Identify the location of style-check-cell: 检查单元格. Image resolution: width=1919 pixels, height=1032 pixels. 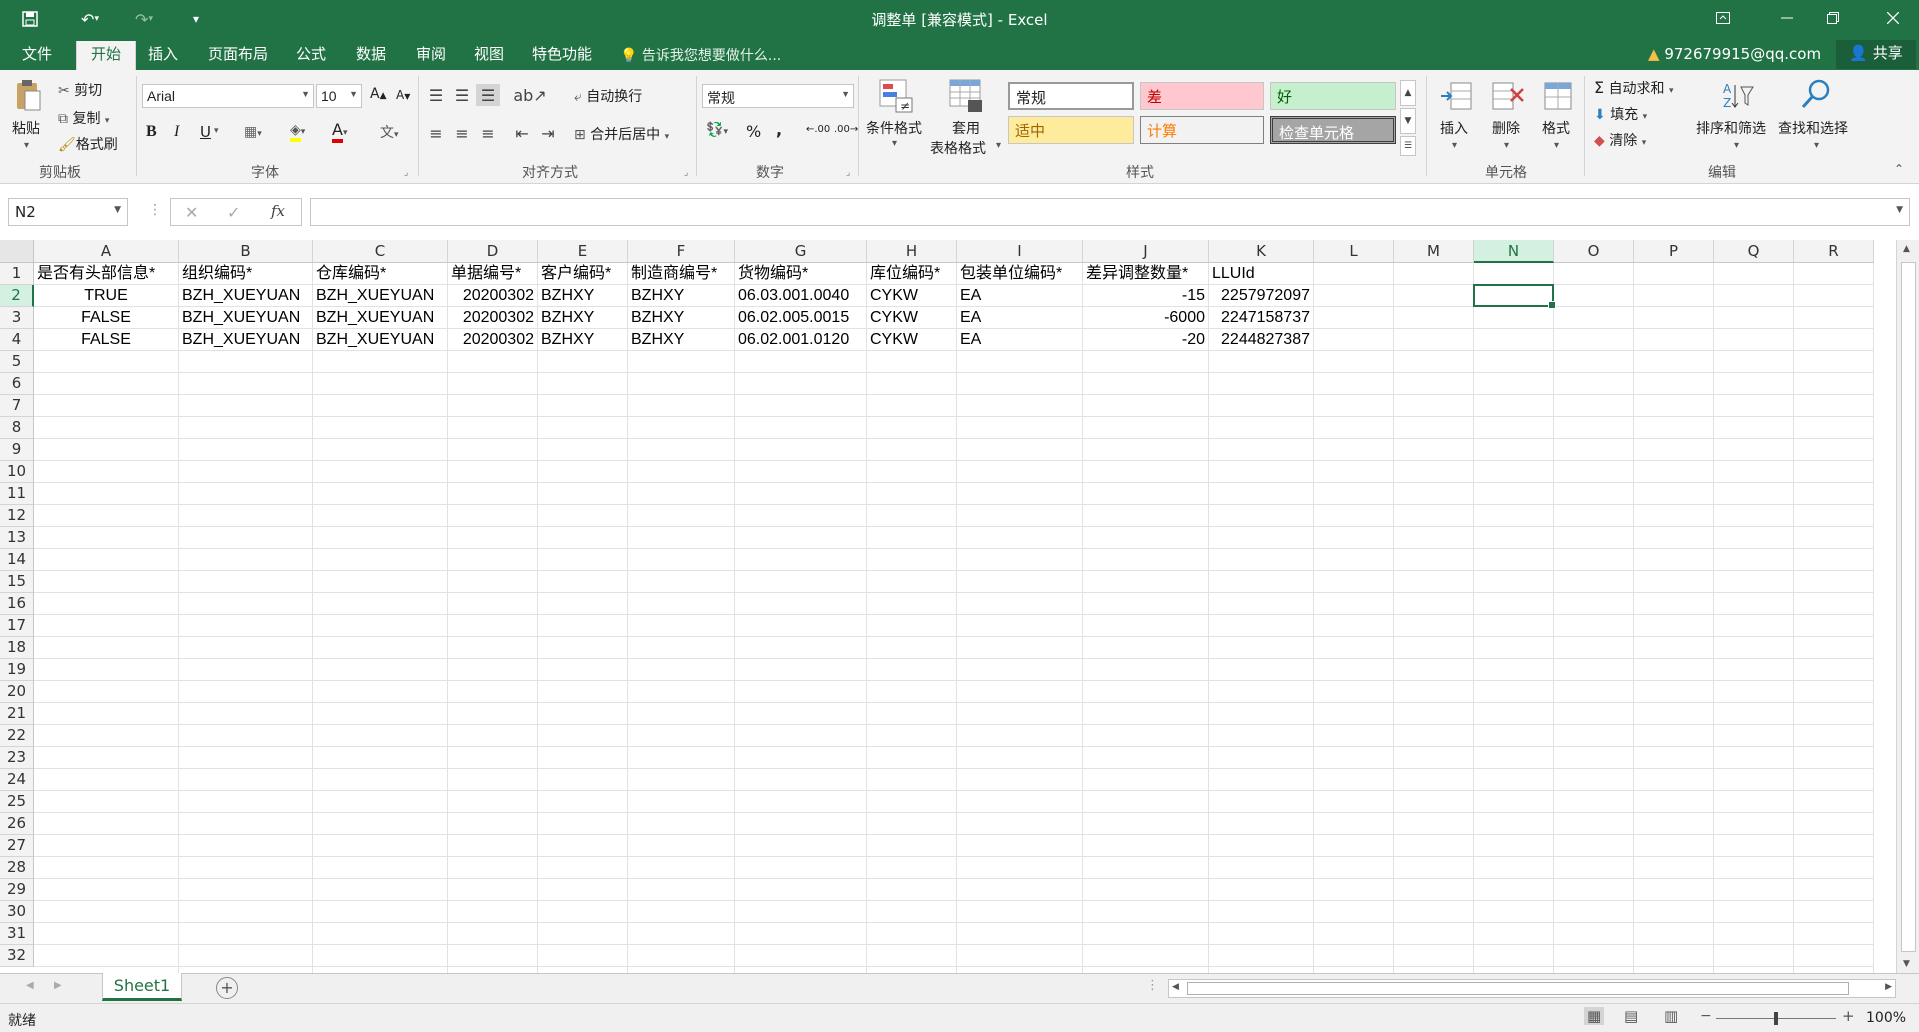
(1333, 130).